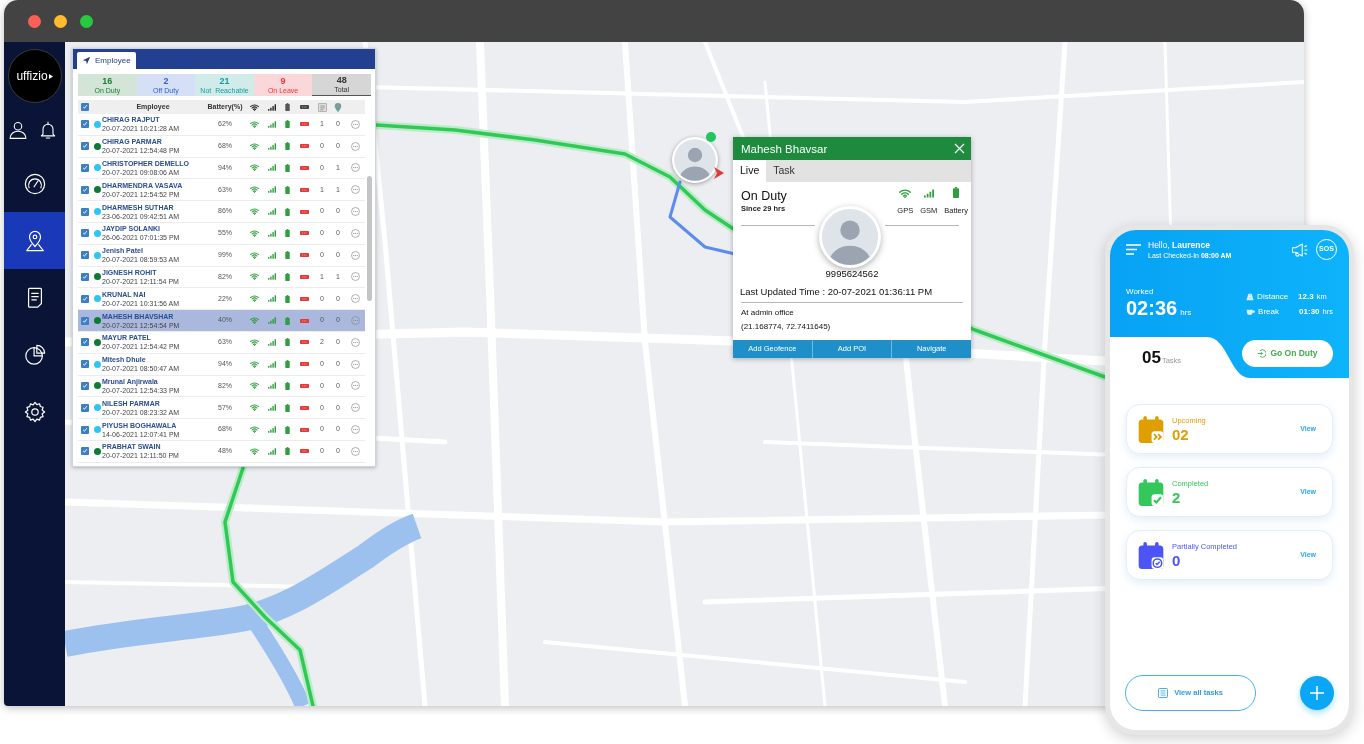 This screenshot has width=1364, height=744. Describe the element at coordinates (1151, 358) in the screenshot. I see `task-count: 05` at that location.